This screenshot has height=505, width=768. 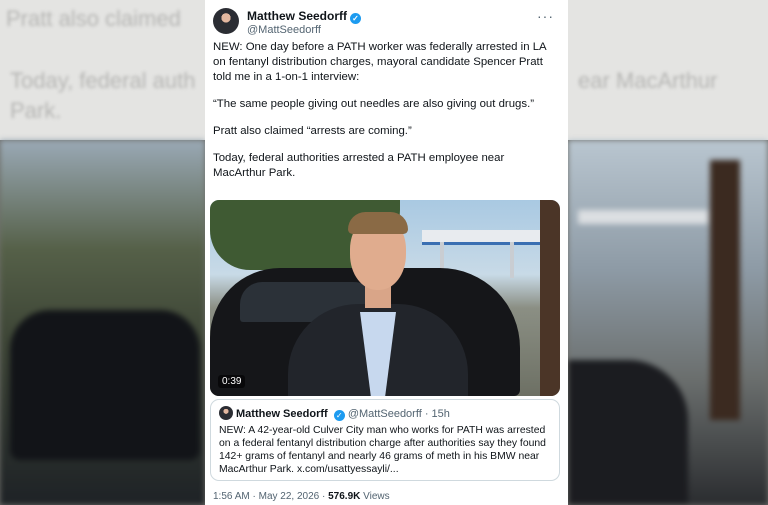 I want to click on views-count: 576.9K, so click(x=344, y=496).